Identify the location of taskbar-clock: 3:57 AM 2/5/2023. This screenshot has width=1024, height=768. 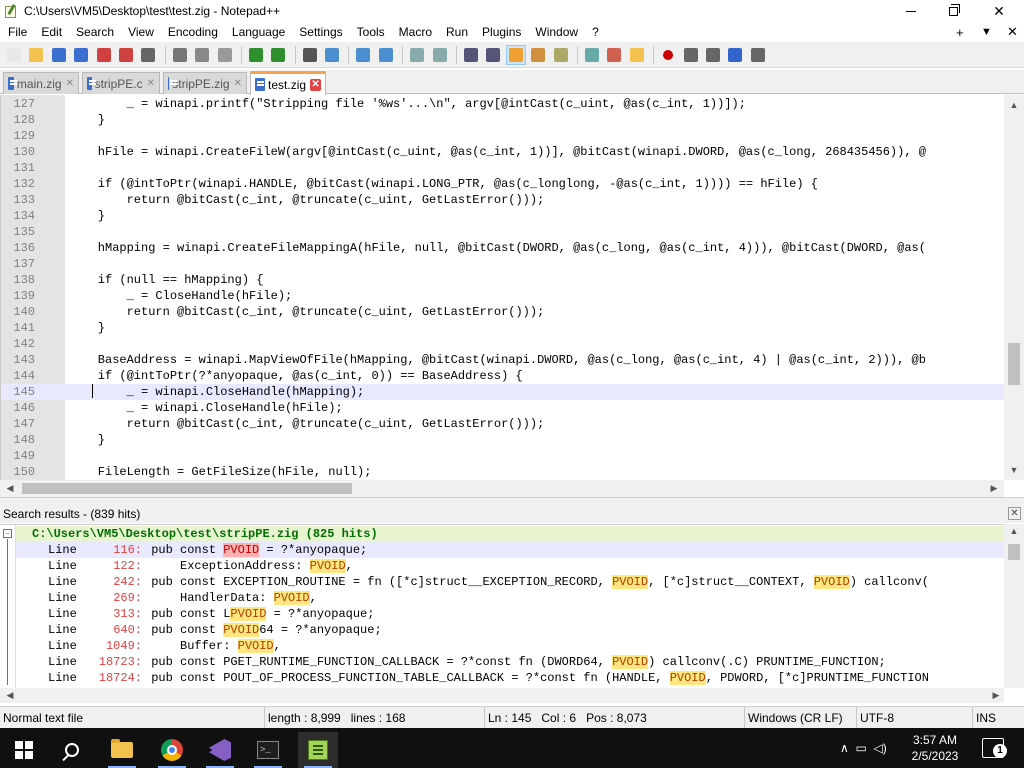
(935, 748).